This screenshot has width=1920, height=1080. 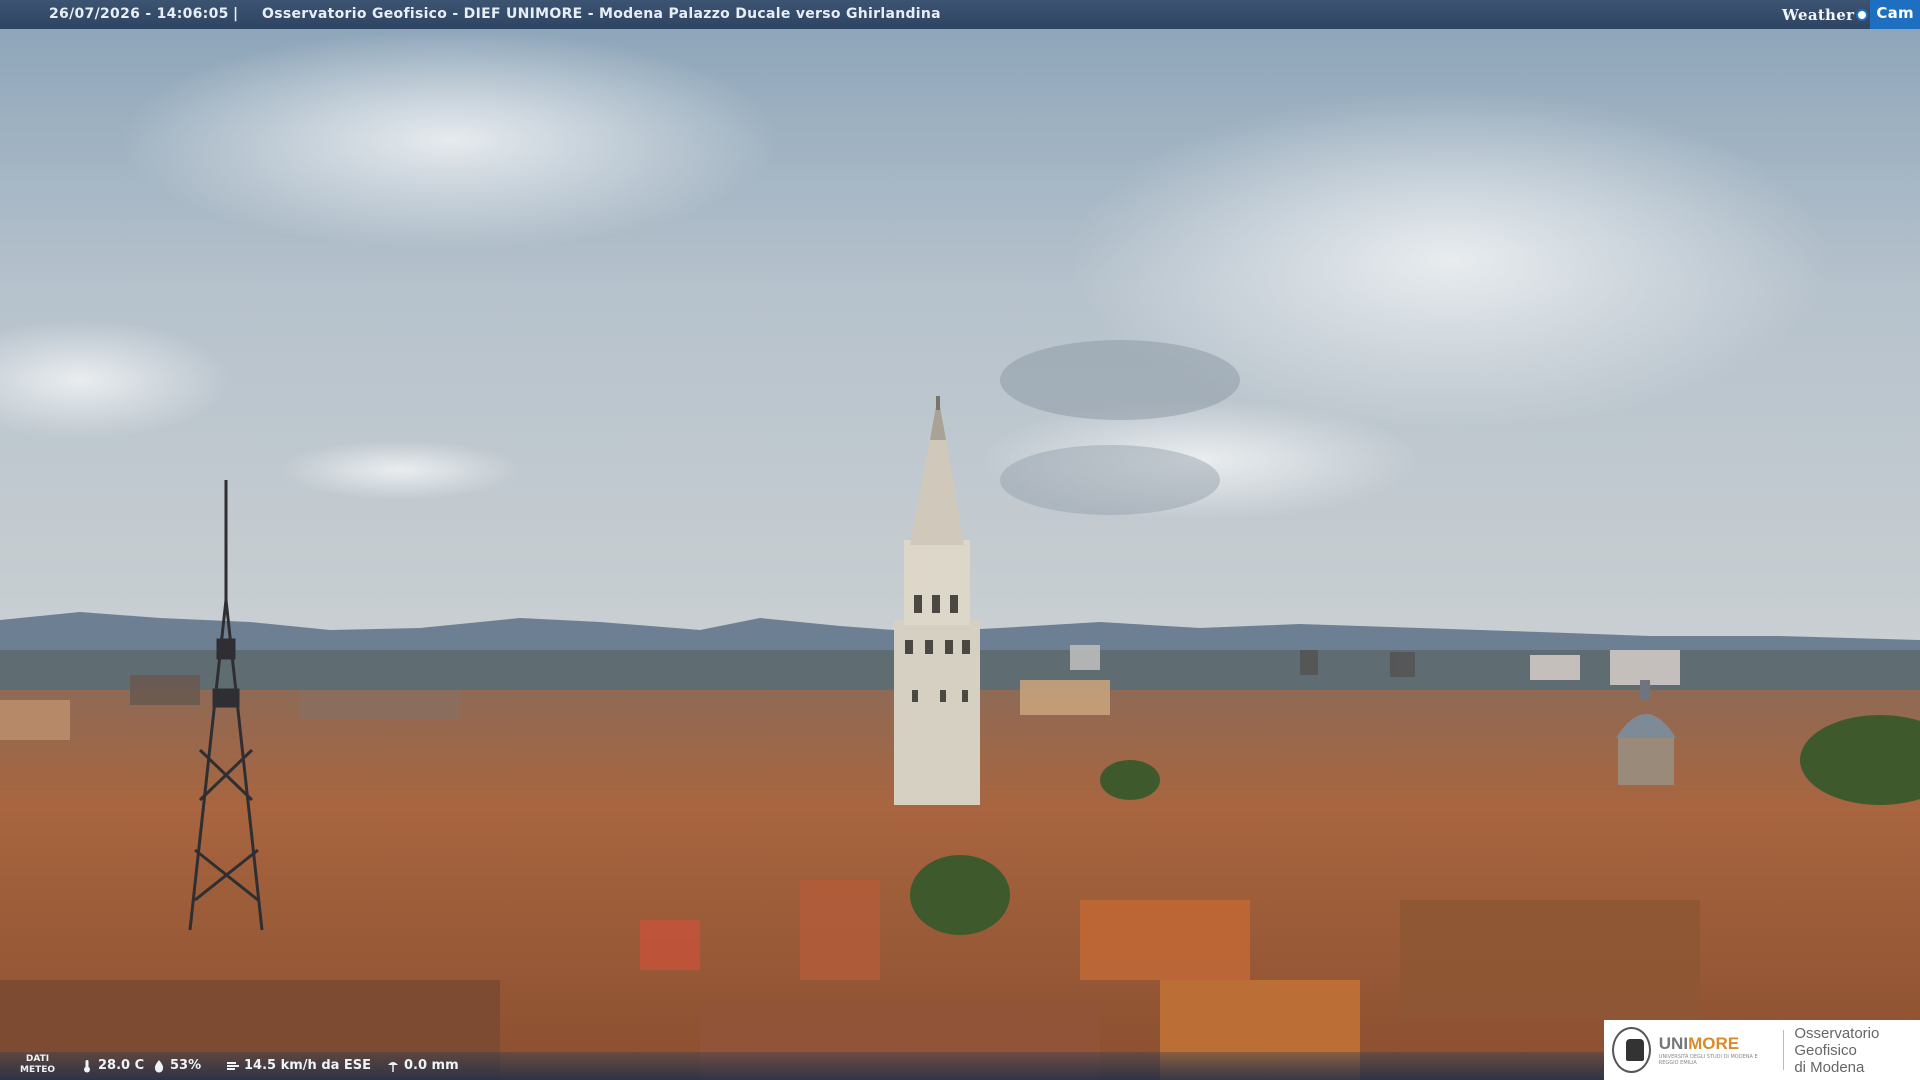 What do you see at coordinates (112, 1065) in the screenshot?
I see `temperature-reading: 28.0 C` at bounding box center [112, 1065].